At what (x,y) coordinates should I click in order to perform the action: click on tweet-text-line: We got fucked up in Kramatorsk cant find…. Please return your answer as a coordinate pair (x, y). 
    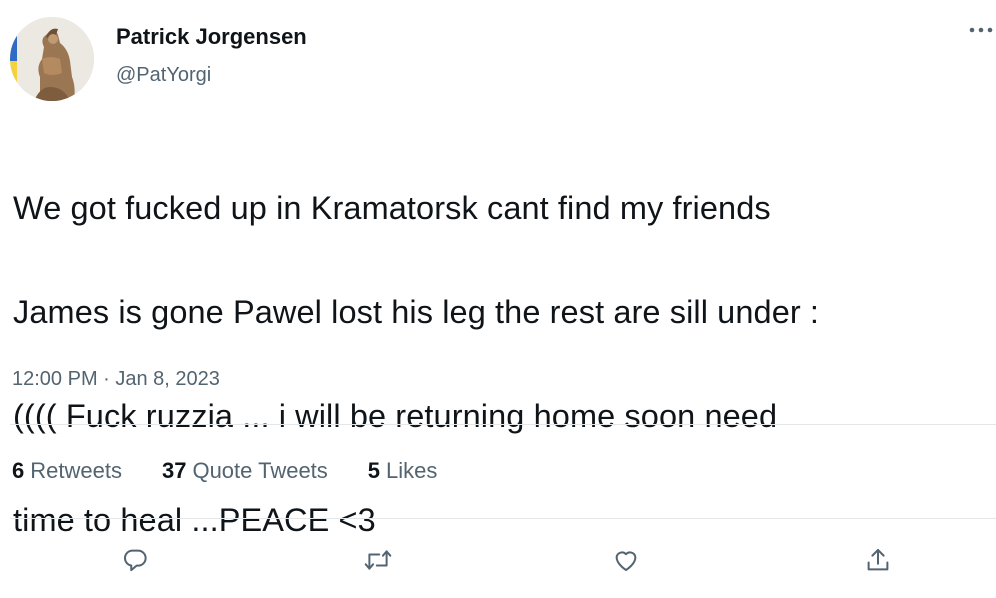
    Looking at the image, I should click on (392, 208).